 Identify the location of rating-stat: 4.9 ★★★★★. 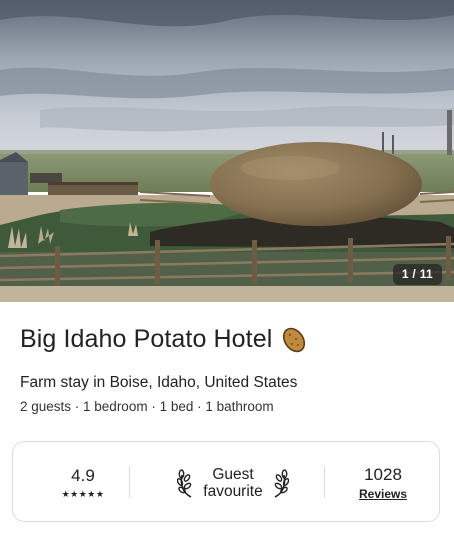
(83, 482).